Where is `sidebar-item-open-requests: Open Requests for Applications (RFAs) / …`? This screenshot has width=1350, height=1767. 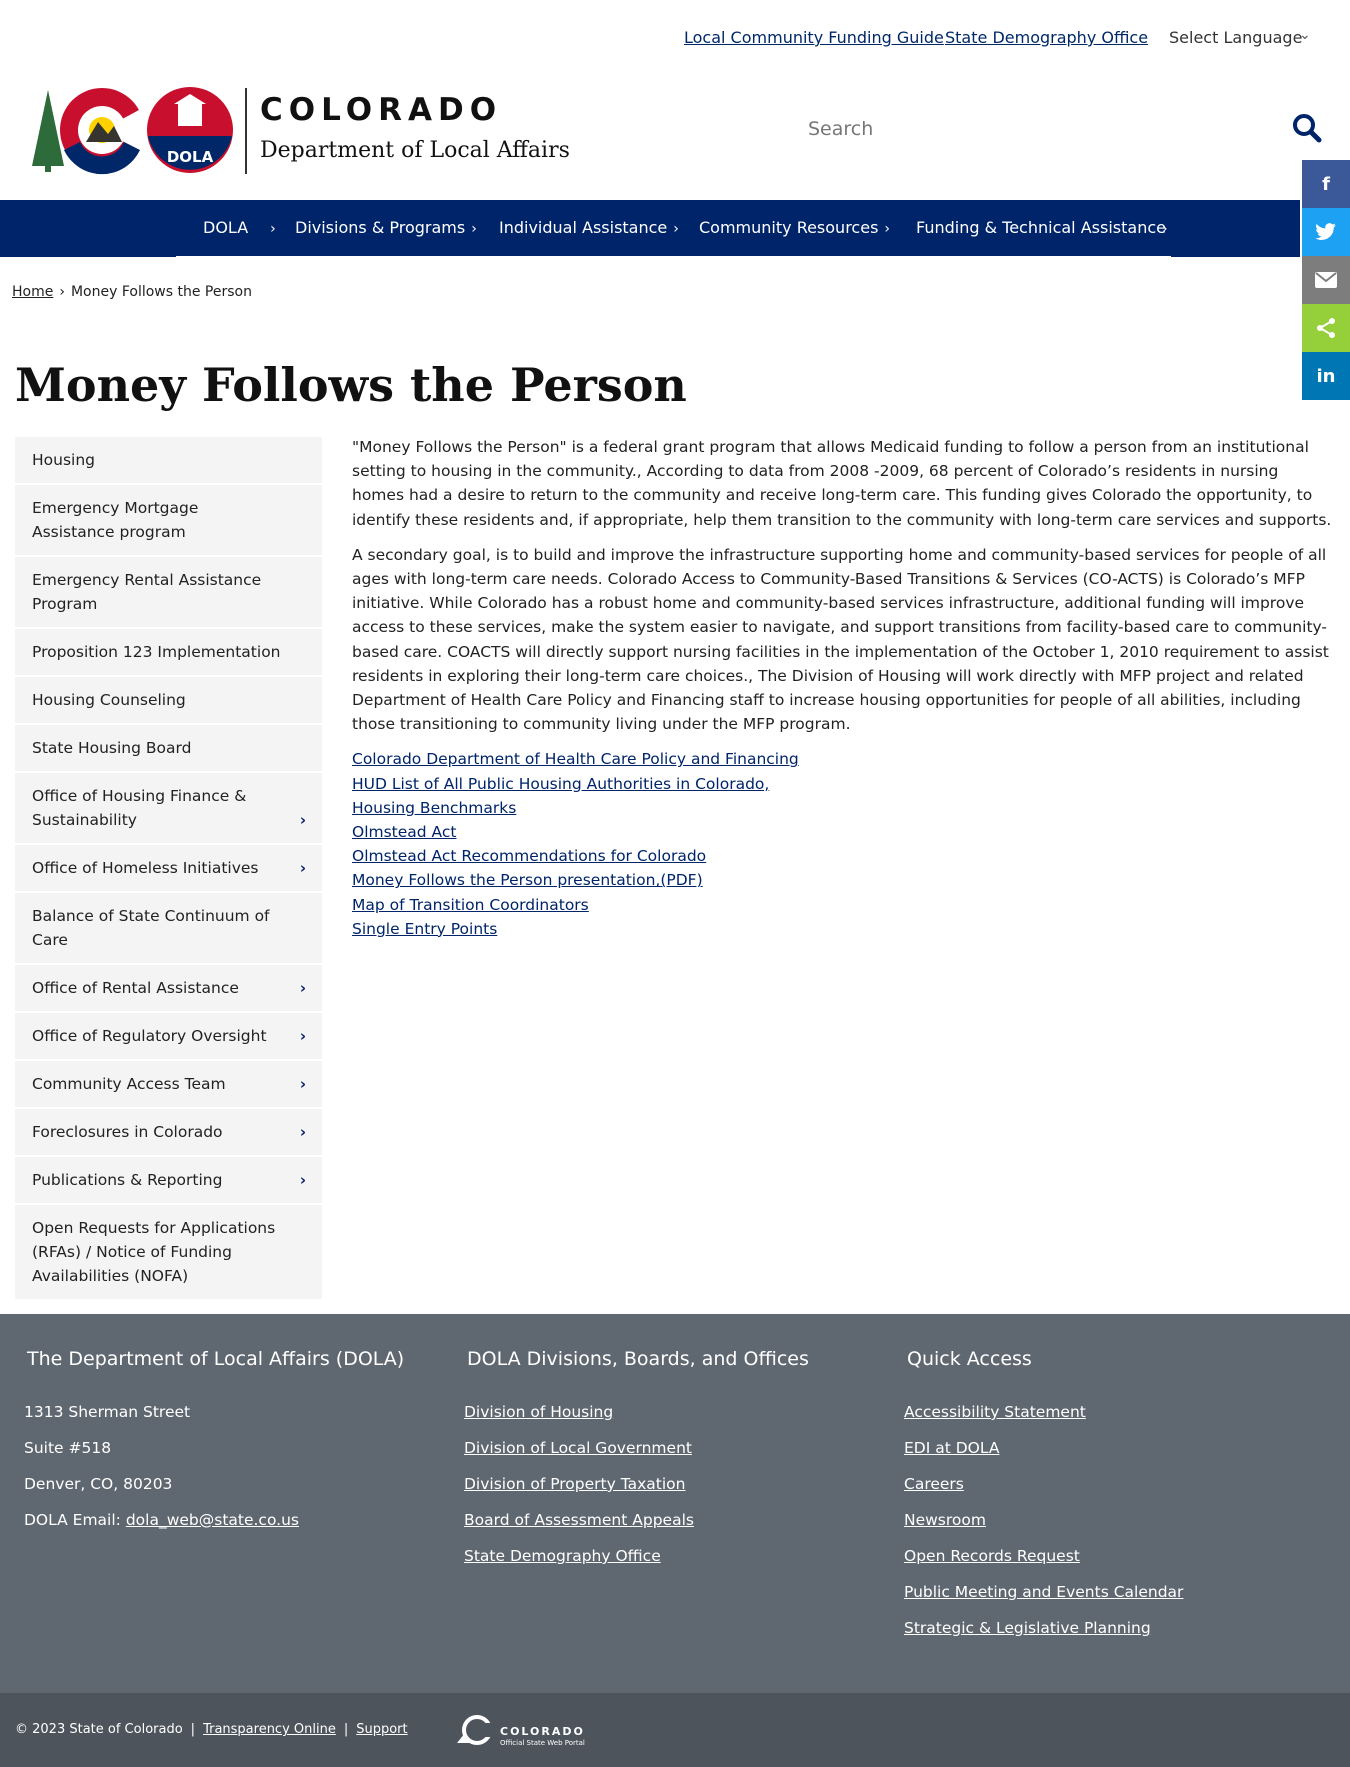 sidebar-item-open-requests: Open Requests for Applications (RFAs) / … is located at coordinates (168, 1253).